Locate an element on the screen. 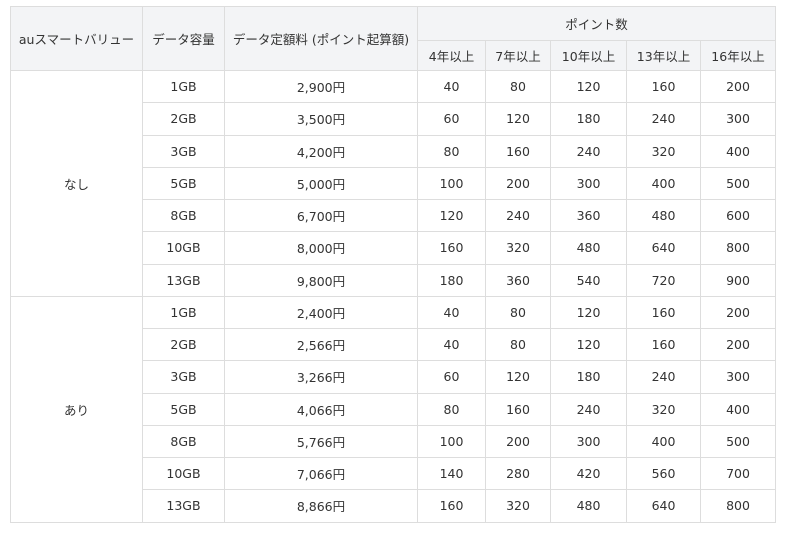 The image size is (789, 537). price-cell: 5,766円 is located at coordinates (321, 441).